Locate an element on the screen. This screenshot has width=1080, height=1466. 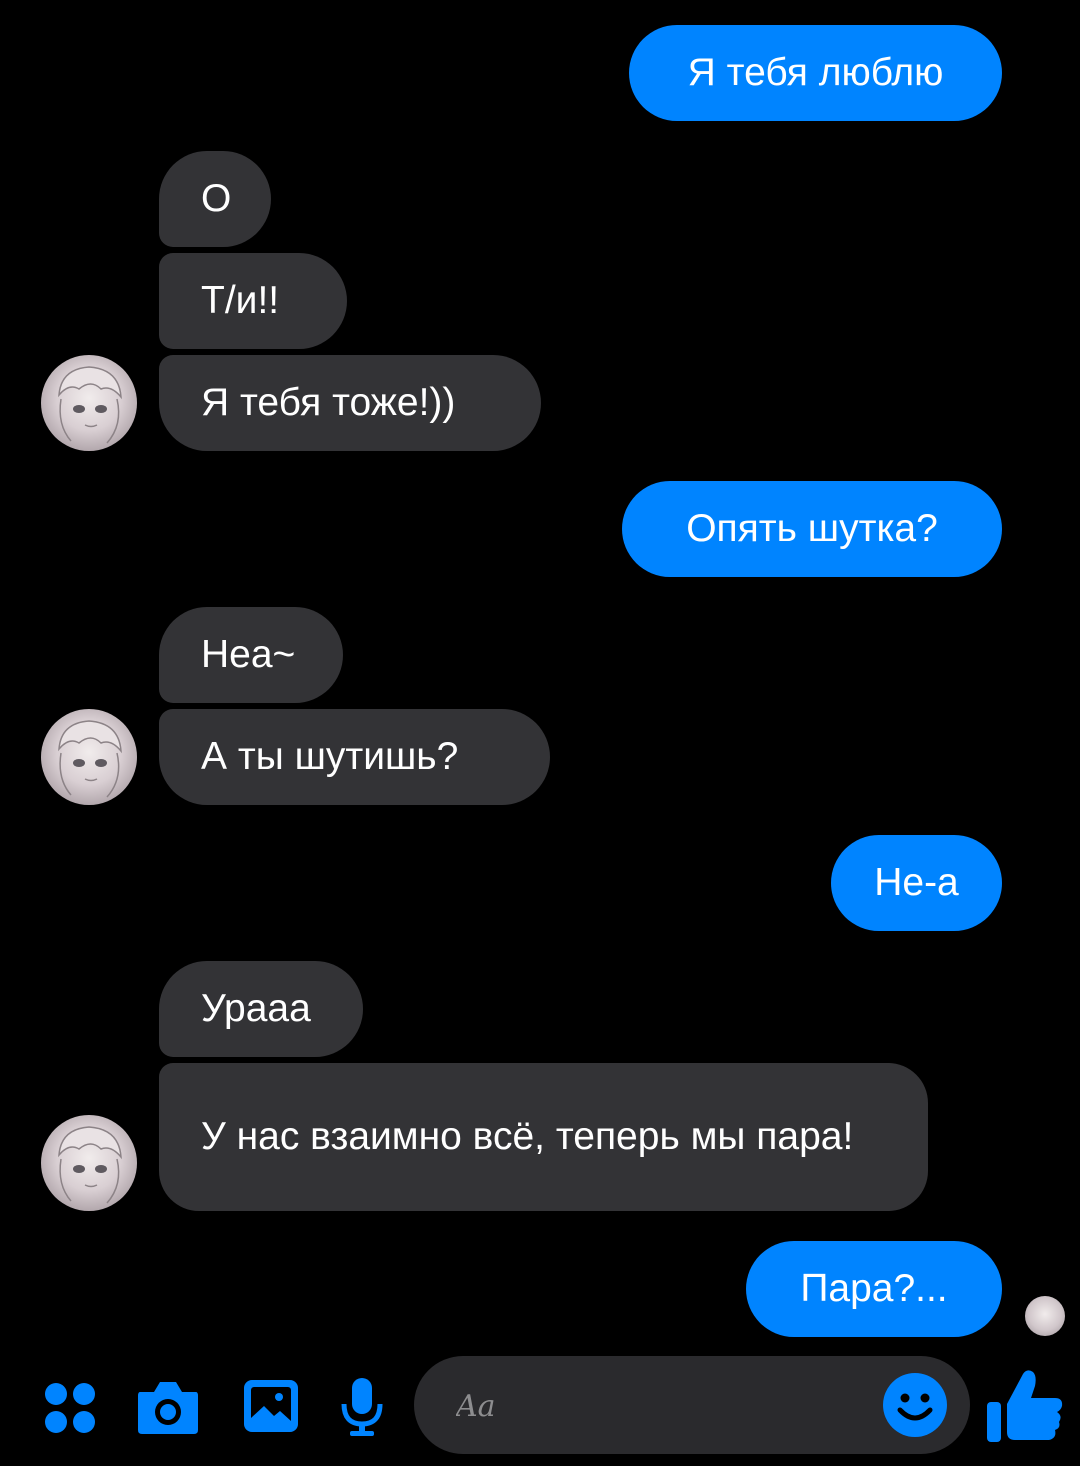
incoming-message: А ты шутишь? is located at coordinates (354, 757).